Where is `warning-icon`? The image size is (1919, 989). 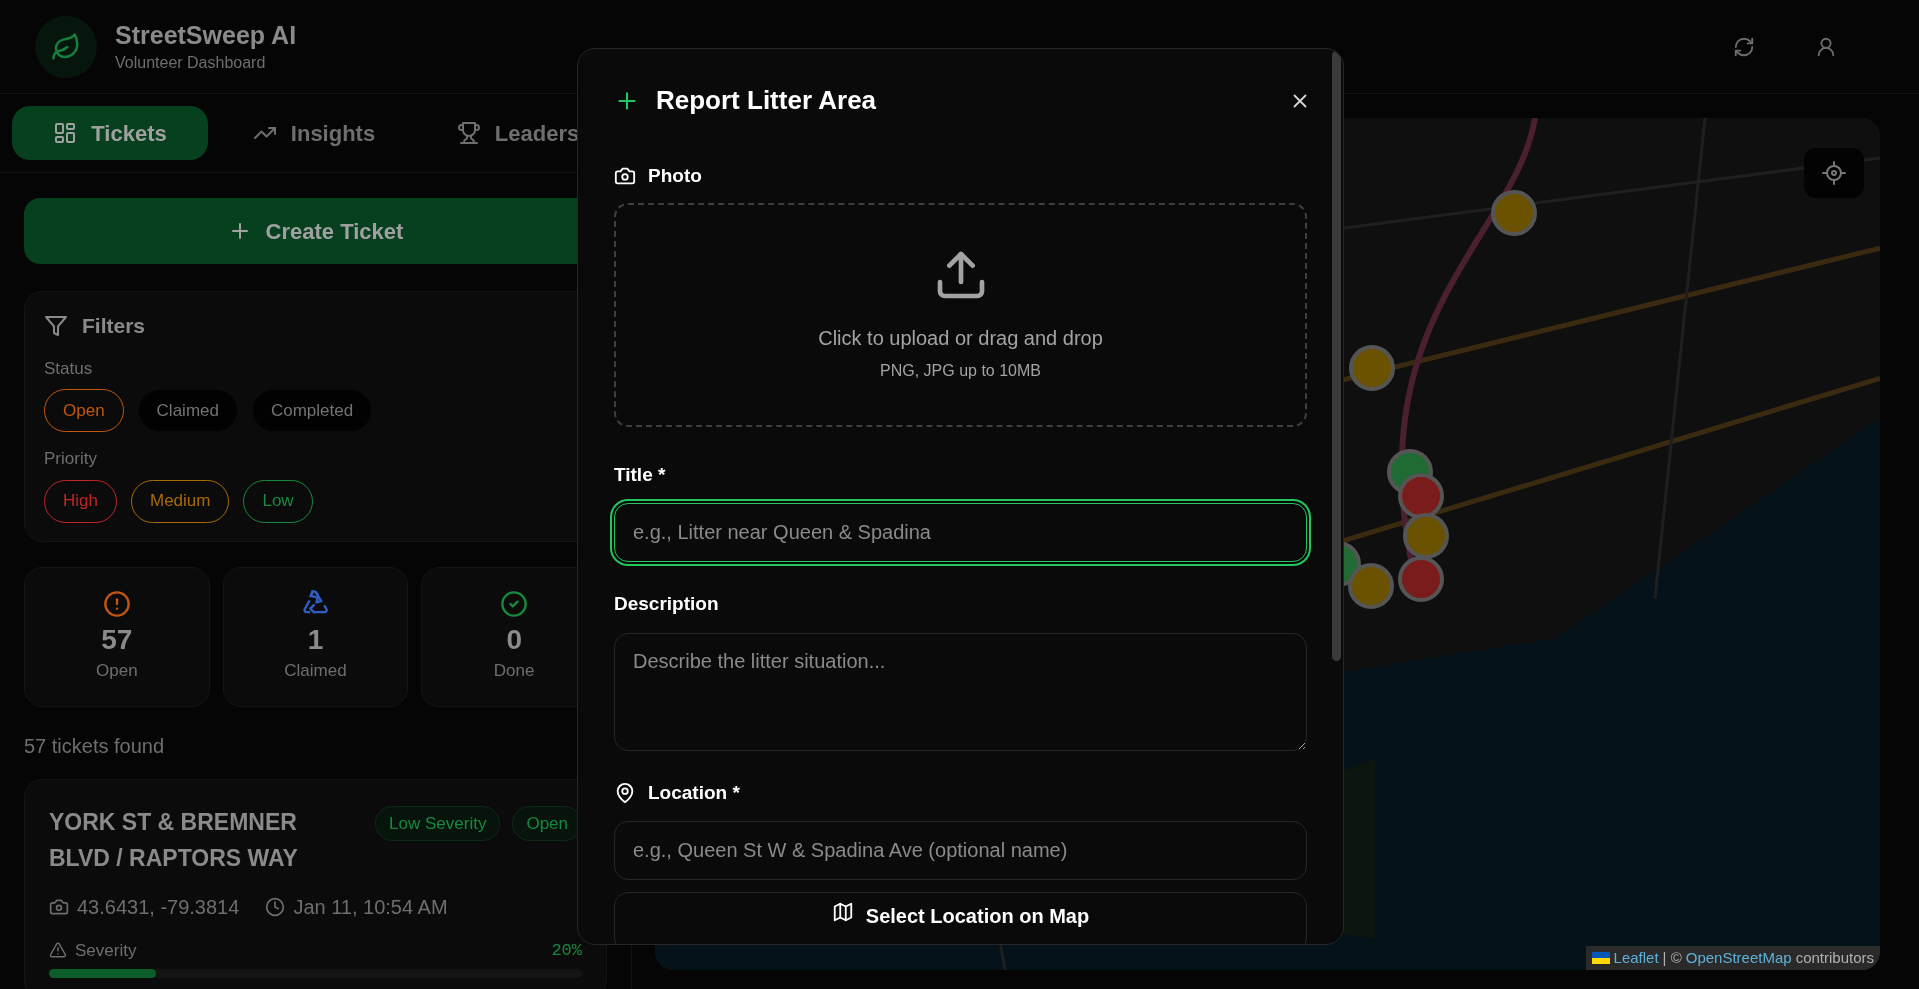 warning-icon is located at coordinates (58, 950).